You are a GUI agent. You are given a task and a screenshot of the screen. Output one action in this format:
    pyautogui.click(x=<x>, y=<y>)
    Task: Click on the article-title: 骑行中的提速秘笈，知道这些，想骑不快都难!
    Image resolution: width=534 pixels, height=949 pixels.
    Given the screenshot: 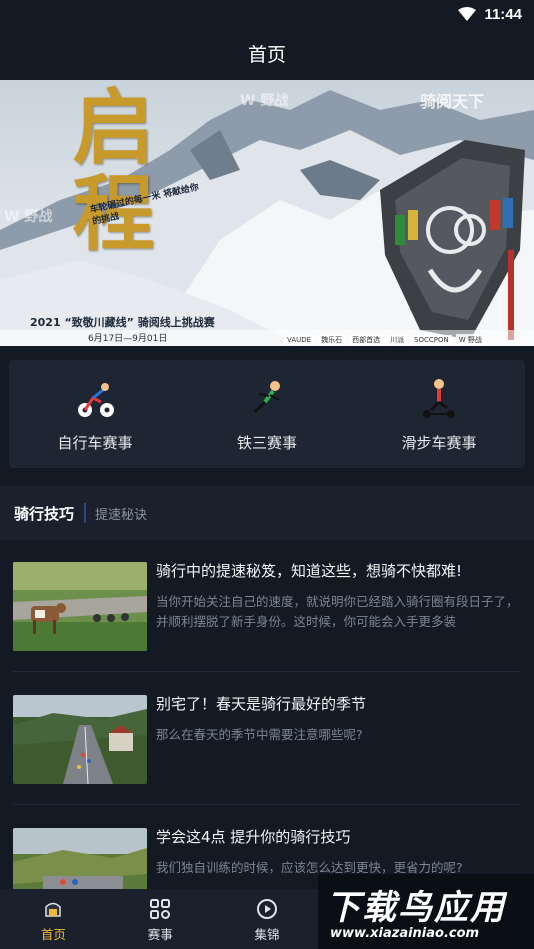 What is the action you would take?
    pyautogui.click(x=309, y=571)
    